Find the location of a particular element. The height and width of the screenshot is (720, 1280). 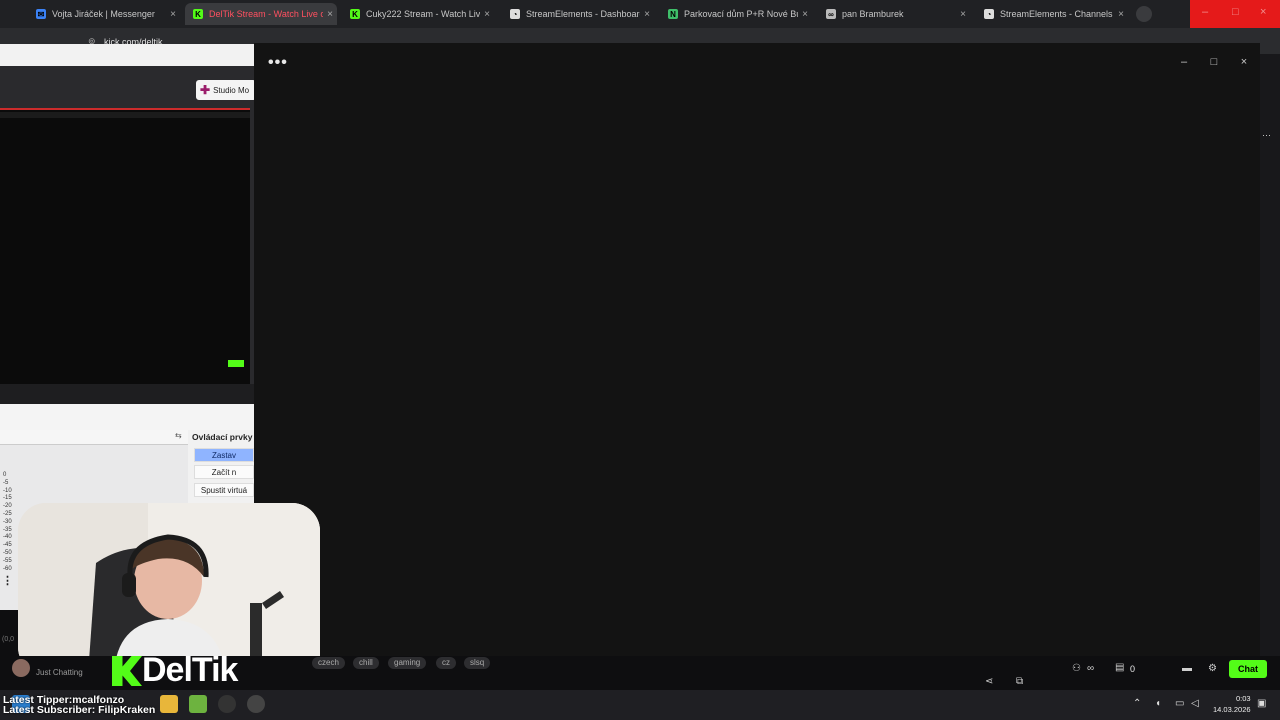

db-scale-label: 0 is located at coordinates (5, 475).